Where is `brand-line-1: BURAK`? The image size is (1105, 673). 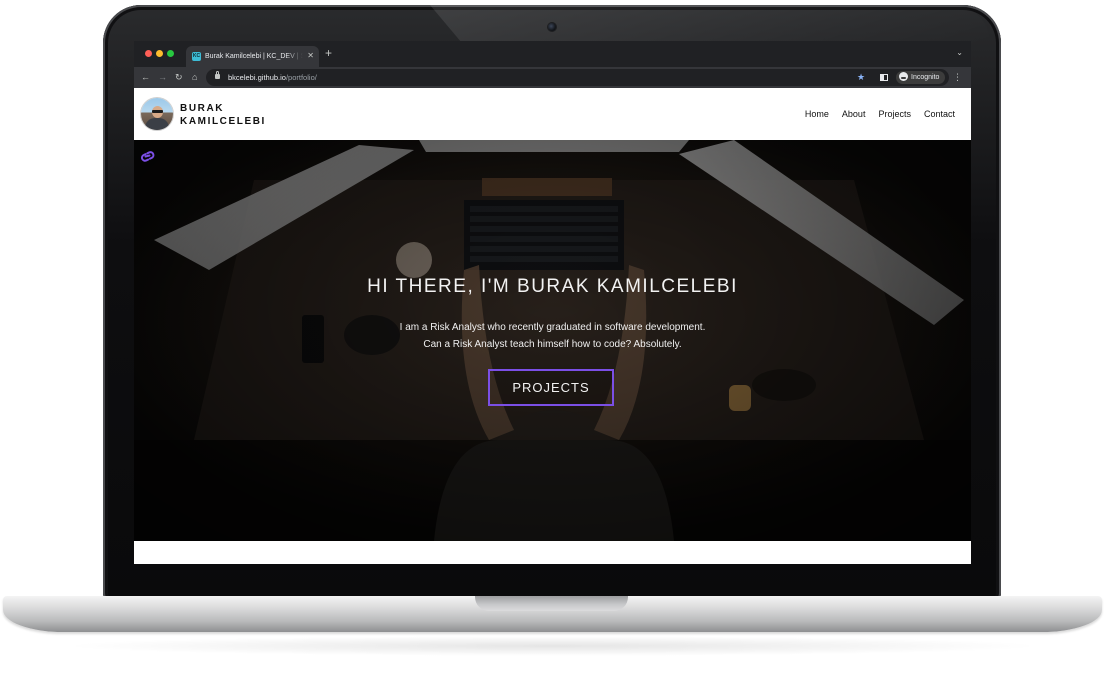 brand-line-1: BURAK is located at coordinates (202, 108).